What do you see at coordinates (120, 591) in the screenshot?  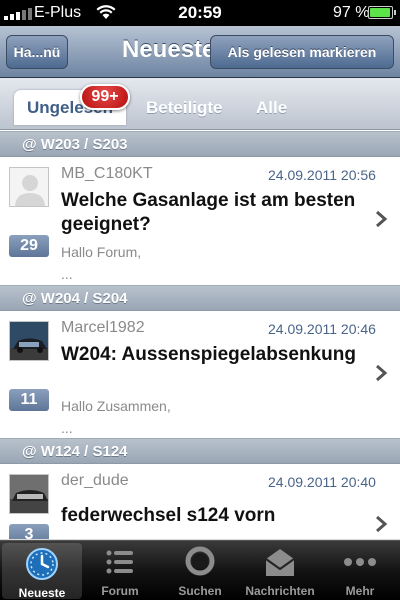 I see `tab-label: Forum` at bounding box center [120, 591].